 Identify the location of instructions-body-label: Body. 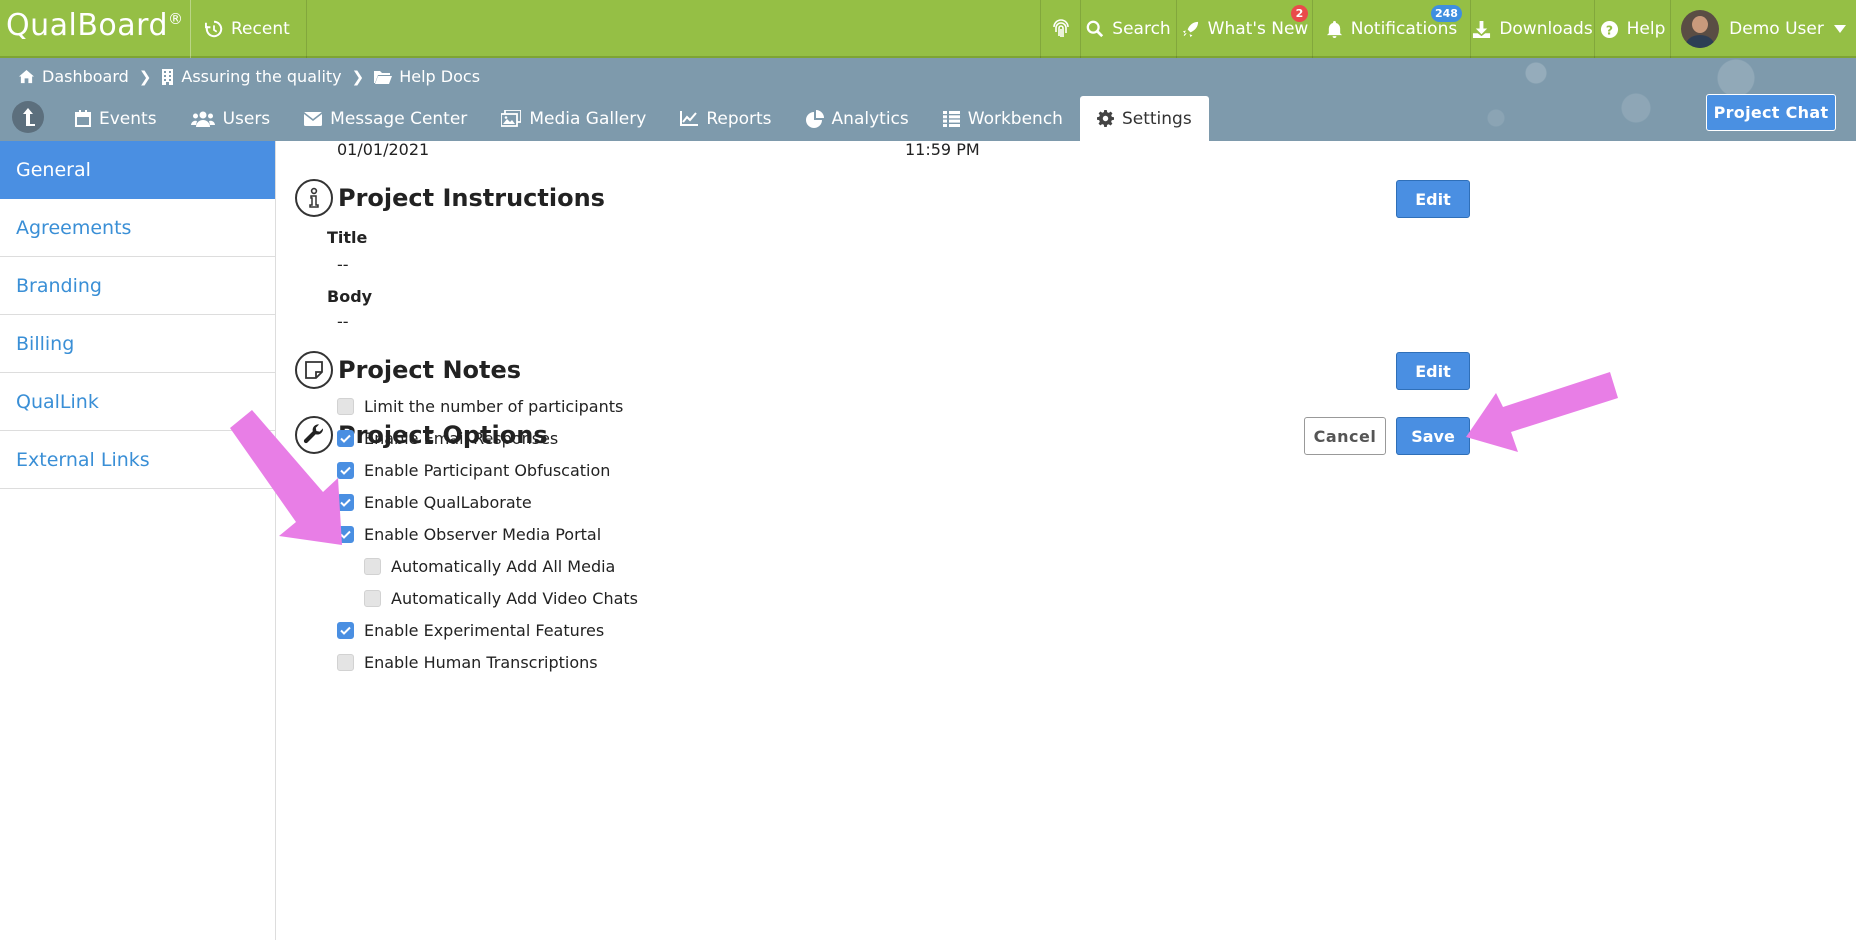
(350, 296).